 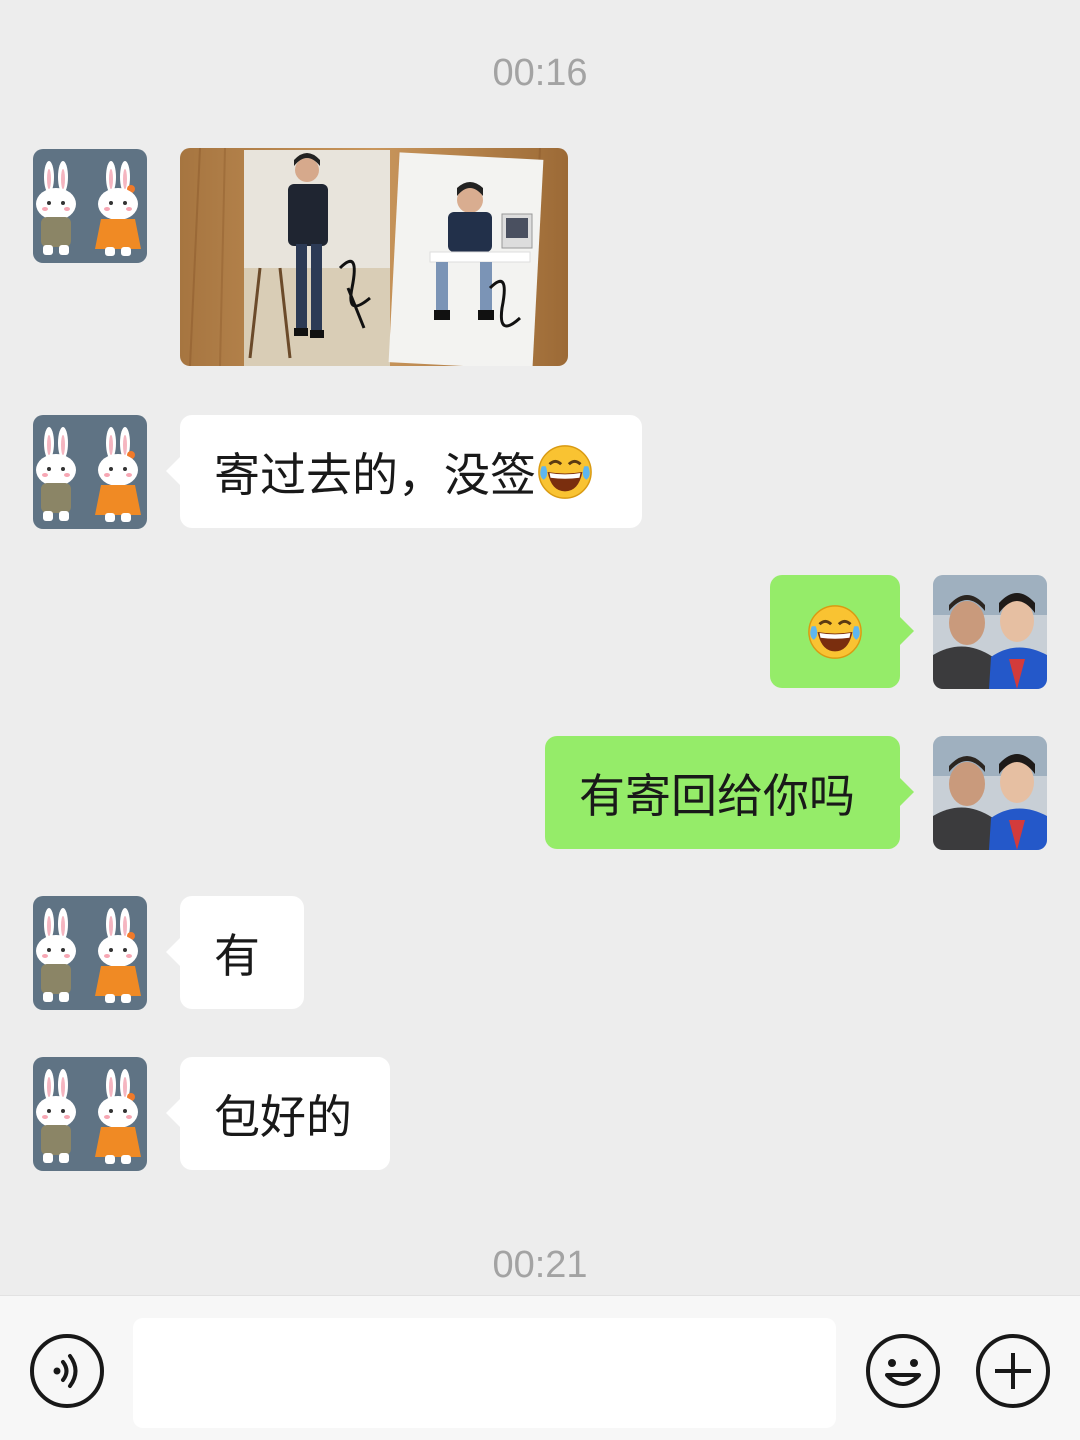 I want to click on smiley-icon, so click(x=903, y=1371).